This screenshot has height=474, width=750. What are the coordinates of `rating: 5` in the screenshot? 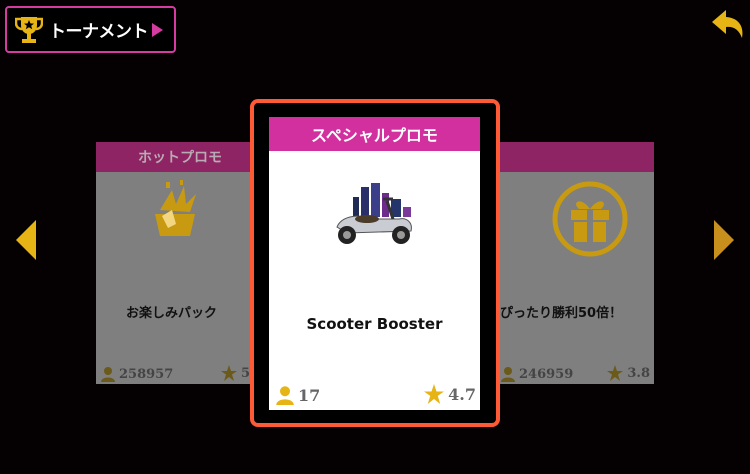 It's located at (235, 373).